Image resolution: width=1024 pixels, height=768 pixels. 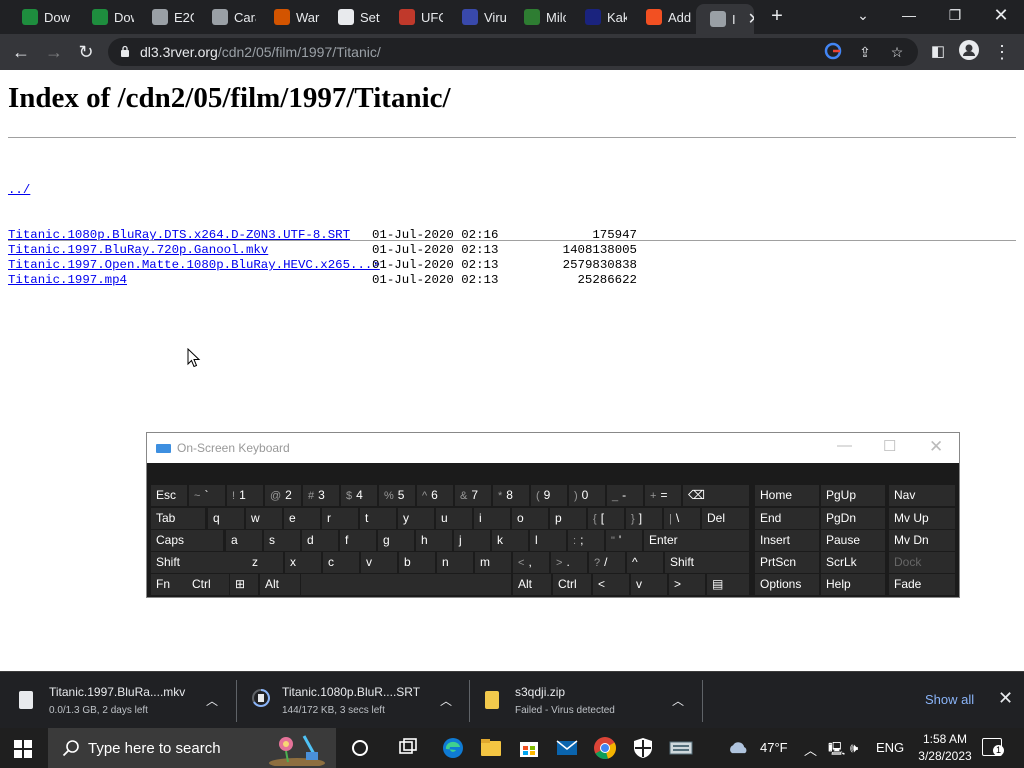 What do you see at coordinates (379, 562) in the screenshot?
I see `osk-key: v` at bounding box center [379, 562].